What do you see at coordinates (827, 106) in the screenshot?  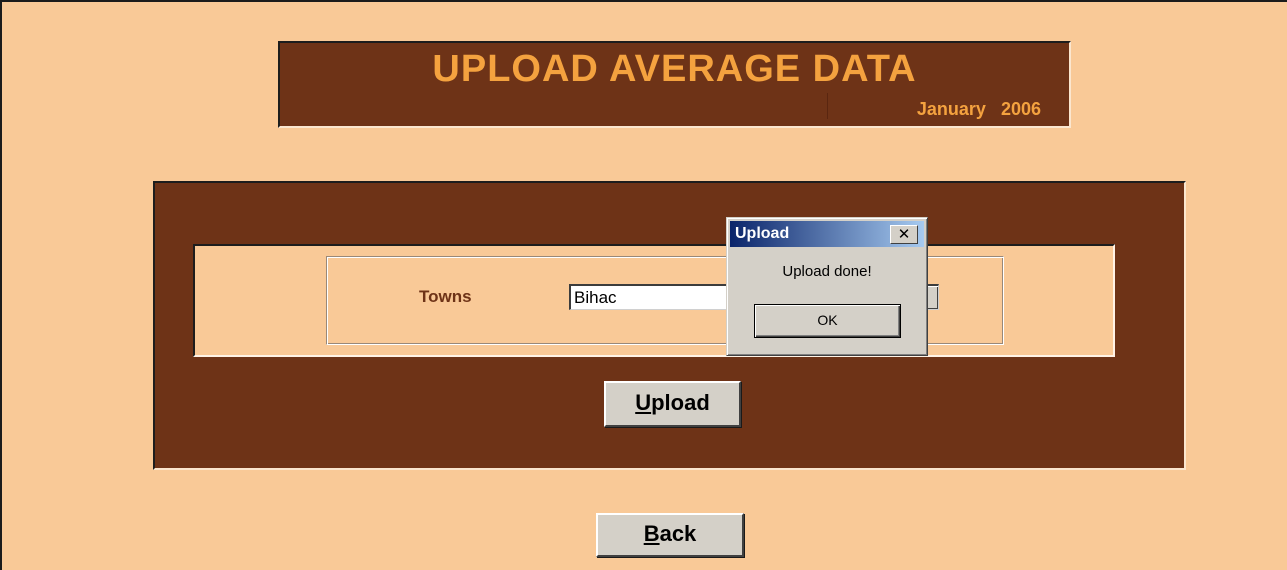 I see `banner-divider` at bounding box center [827, 106].